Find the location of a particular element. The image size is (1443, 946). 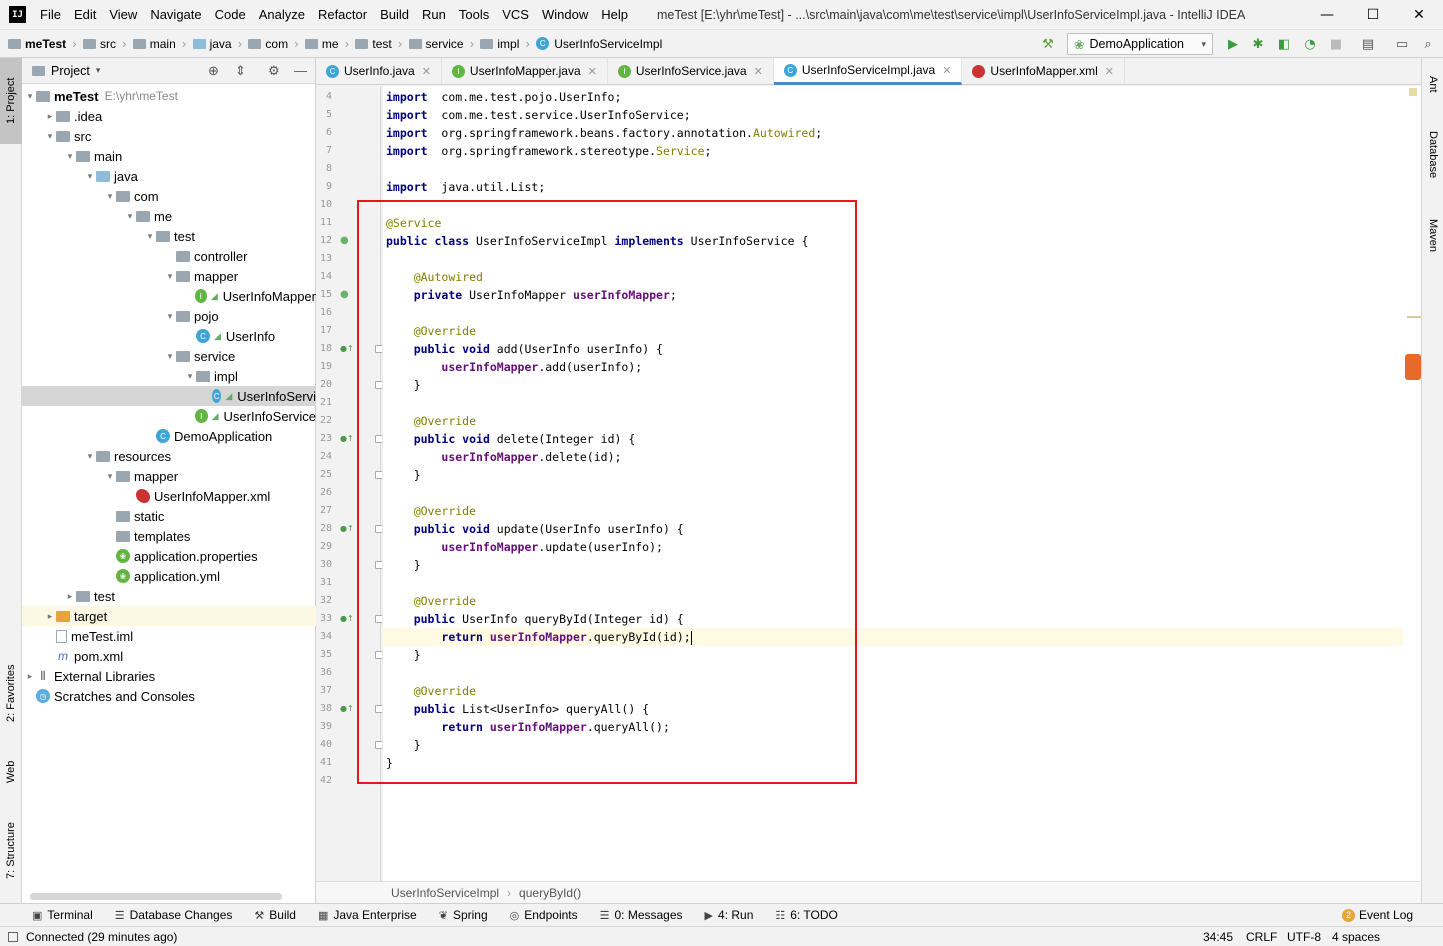

tree-item: controller is located at coordinates (169, 256).